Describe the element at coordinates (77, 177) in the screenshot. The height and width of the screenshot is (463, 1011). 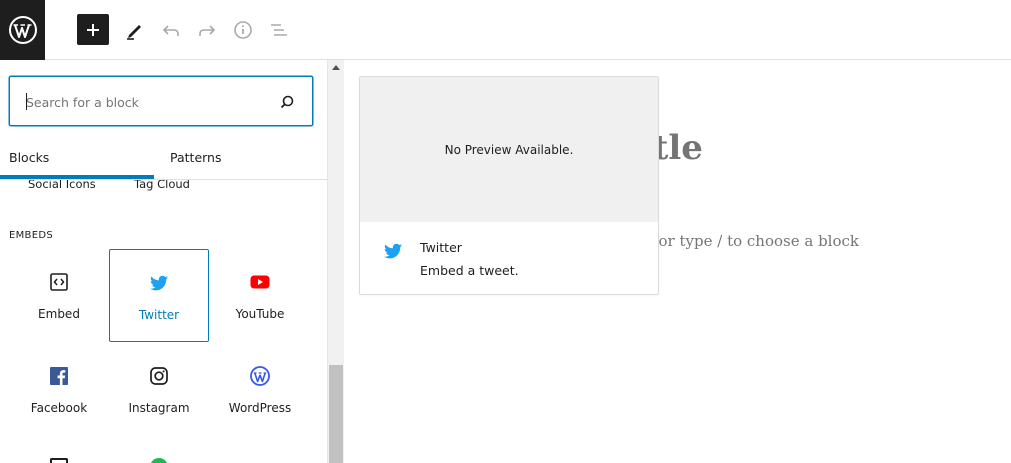
I see `active-tab-indicator` at that location.